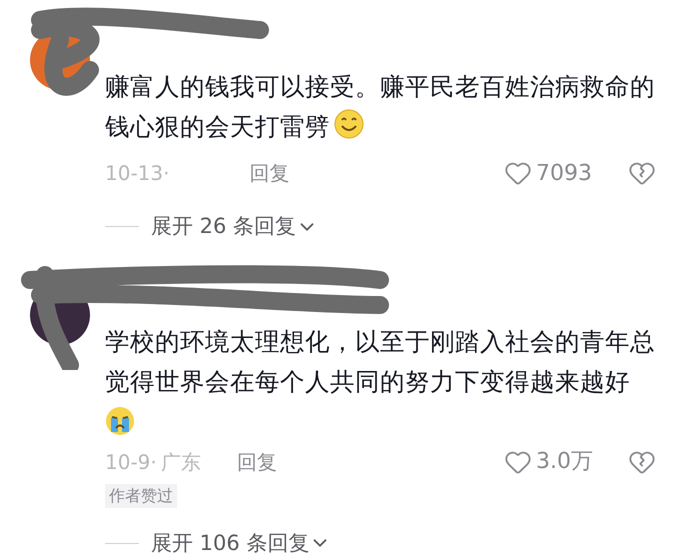 Image resolution: width=690 pixels, height=560 pixels. What do you see at coordinates (554, 173) in the screenshot?
I see `like-button: 7093` at bounding box center [554, 173].